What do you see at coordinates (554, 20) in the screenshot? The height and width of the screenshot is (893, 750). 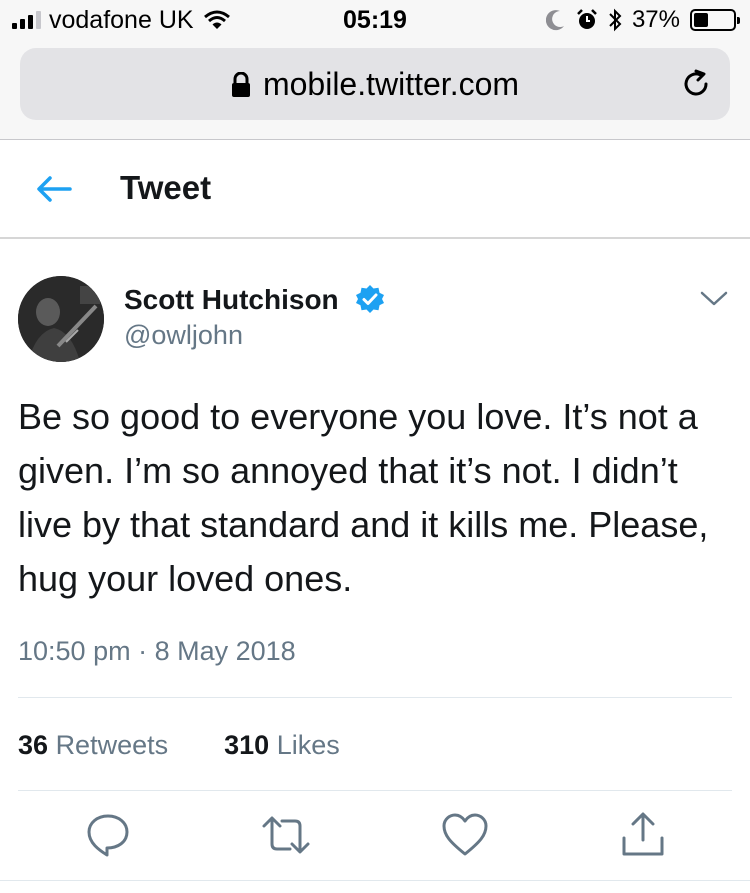 I see `moon-icon` at bounding box center [554, 20].